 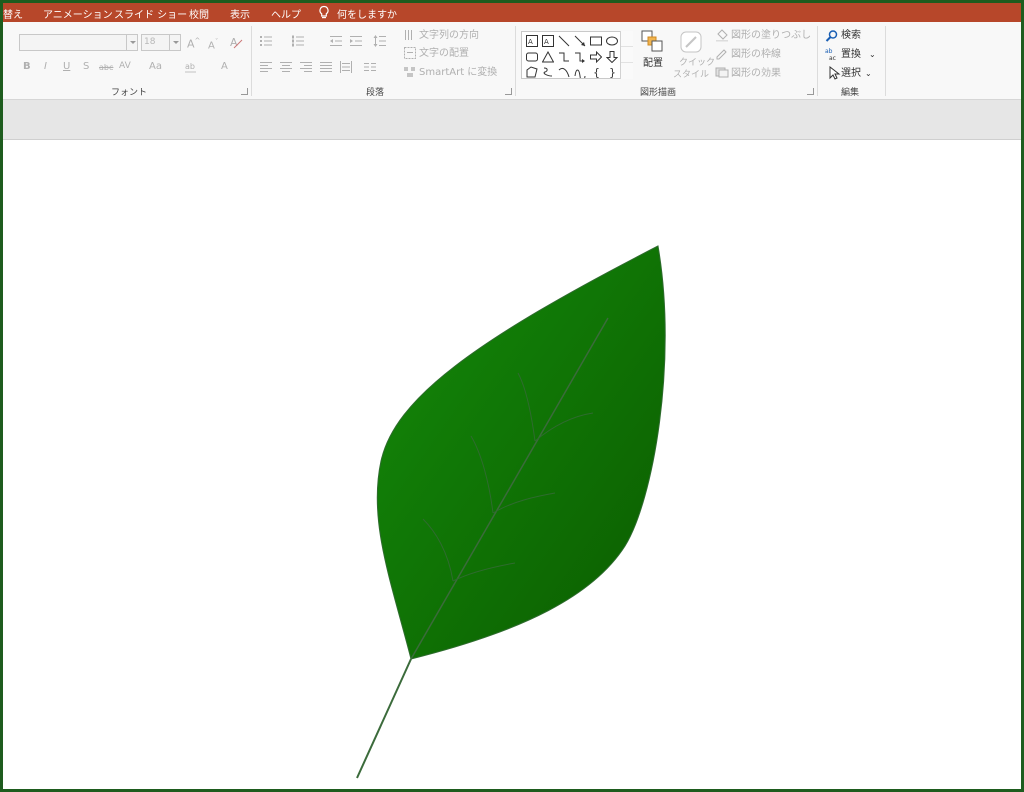 I want to click on scroll-up-icon, so click(x=627, y=39).